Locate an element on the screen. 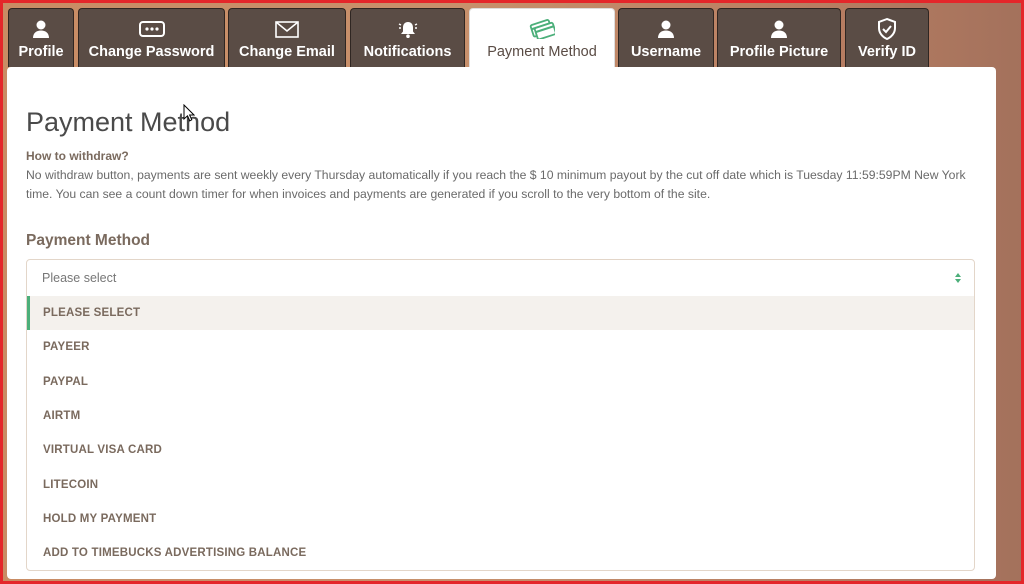 The image size is (1024, 584). bell-icon is located at coordinates (408, 29).